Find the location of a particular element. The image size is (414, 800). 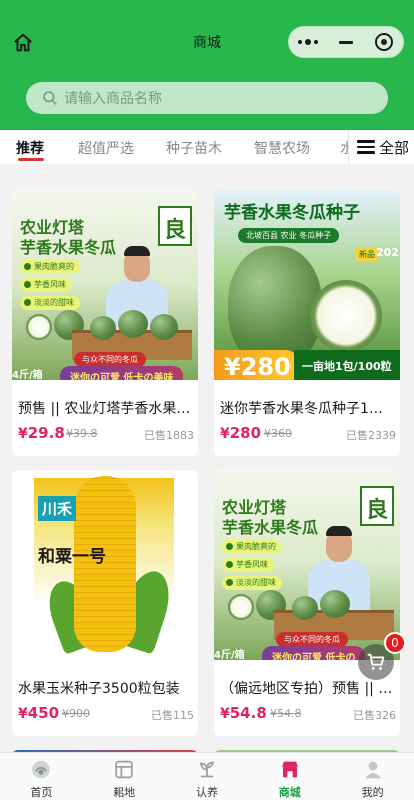

cart-count-badge: 0 is located at coordinates (395, 643).